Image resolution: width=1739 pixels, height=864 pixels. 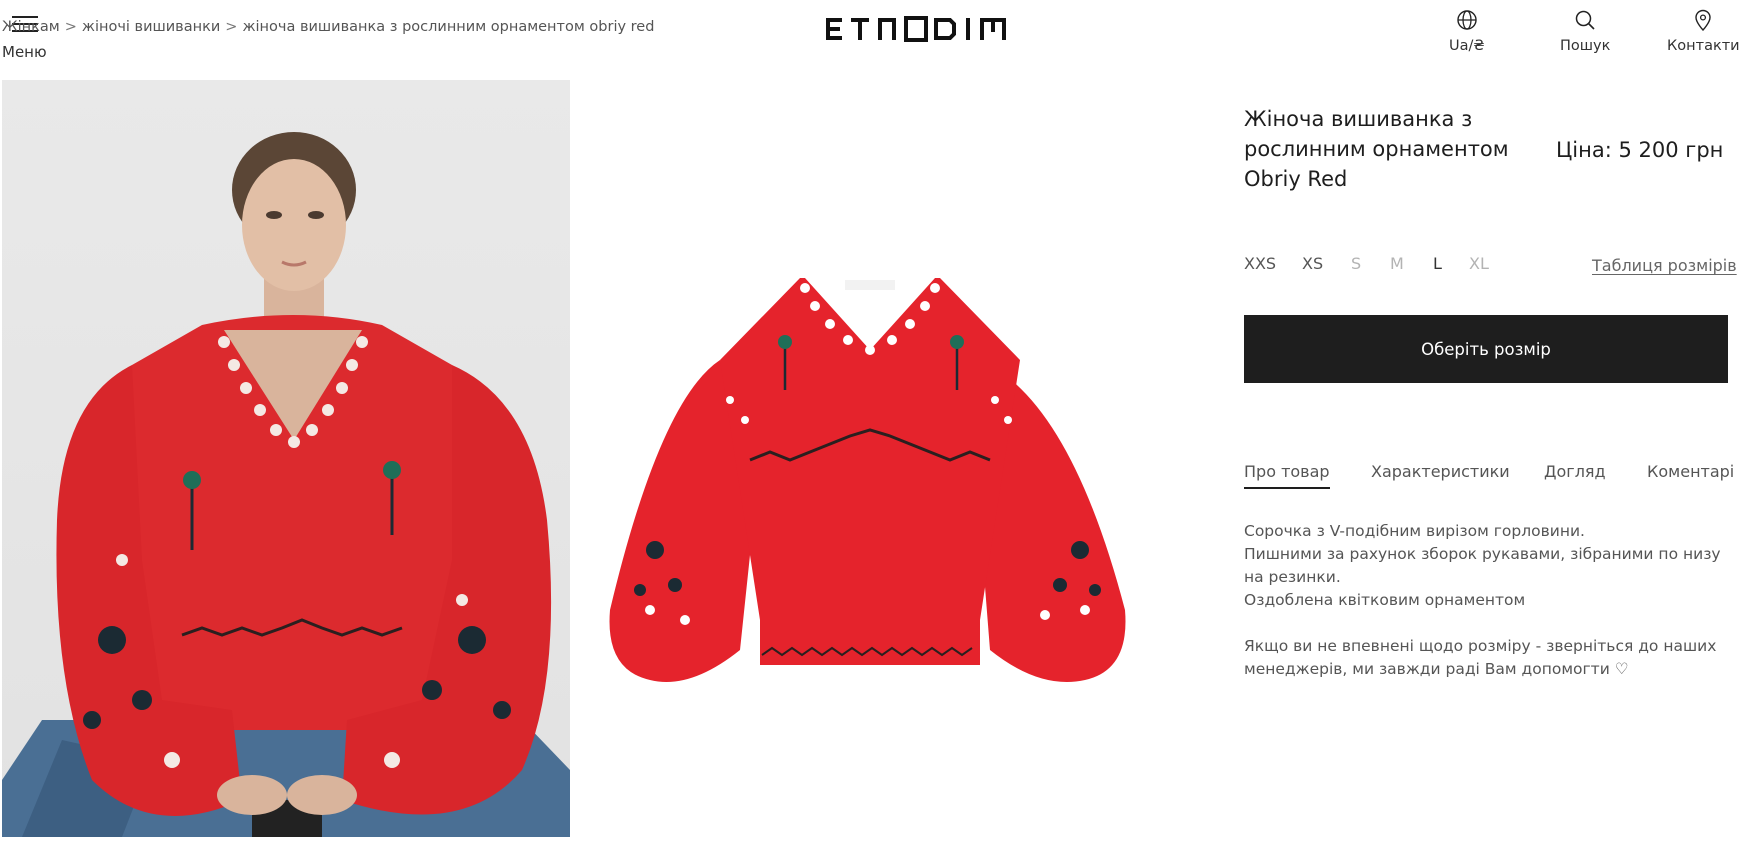 What do you see at coordinates (24, 52) in the screenshot?
I see `menu-label: Меню` at bounding box center [24, 52].